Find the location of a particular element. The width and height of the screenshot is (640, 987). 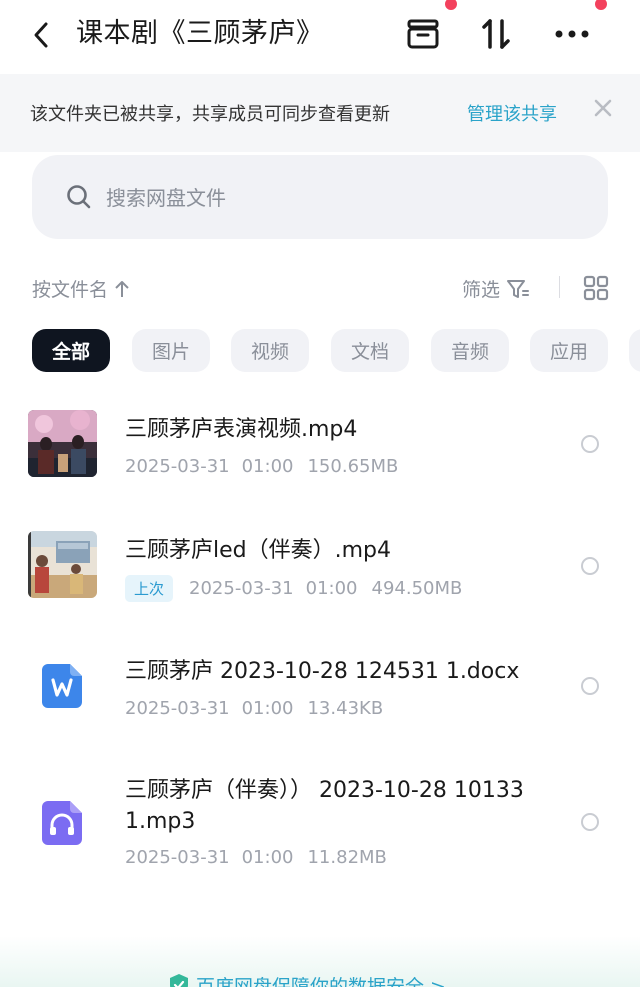

filter-label: 筛选 is located at coordinates (481, 290).